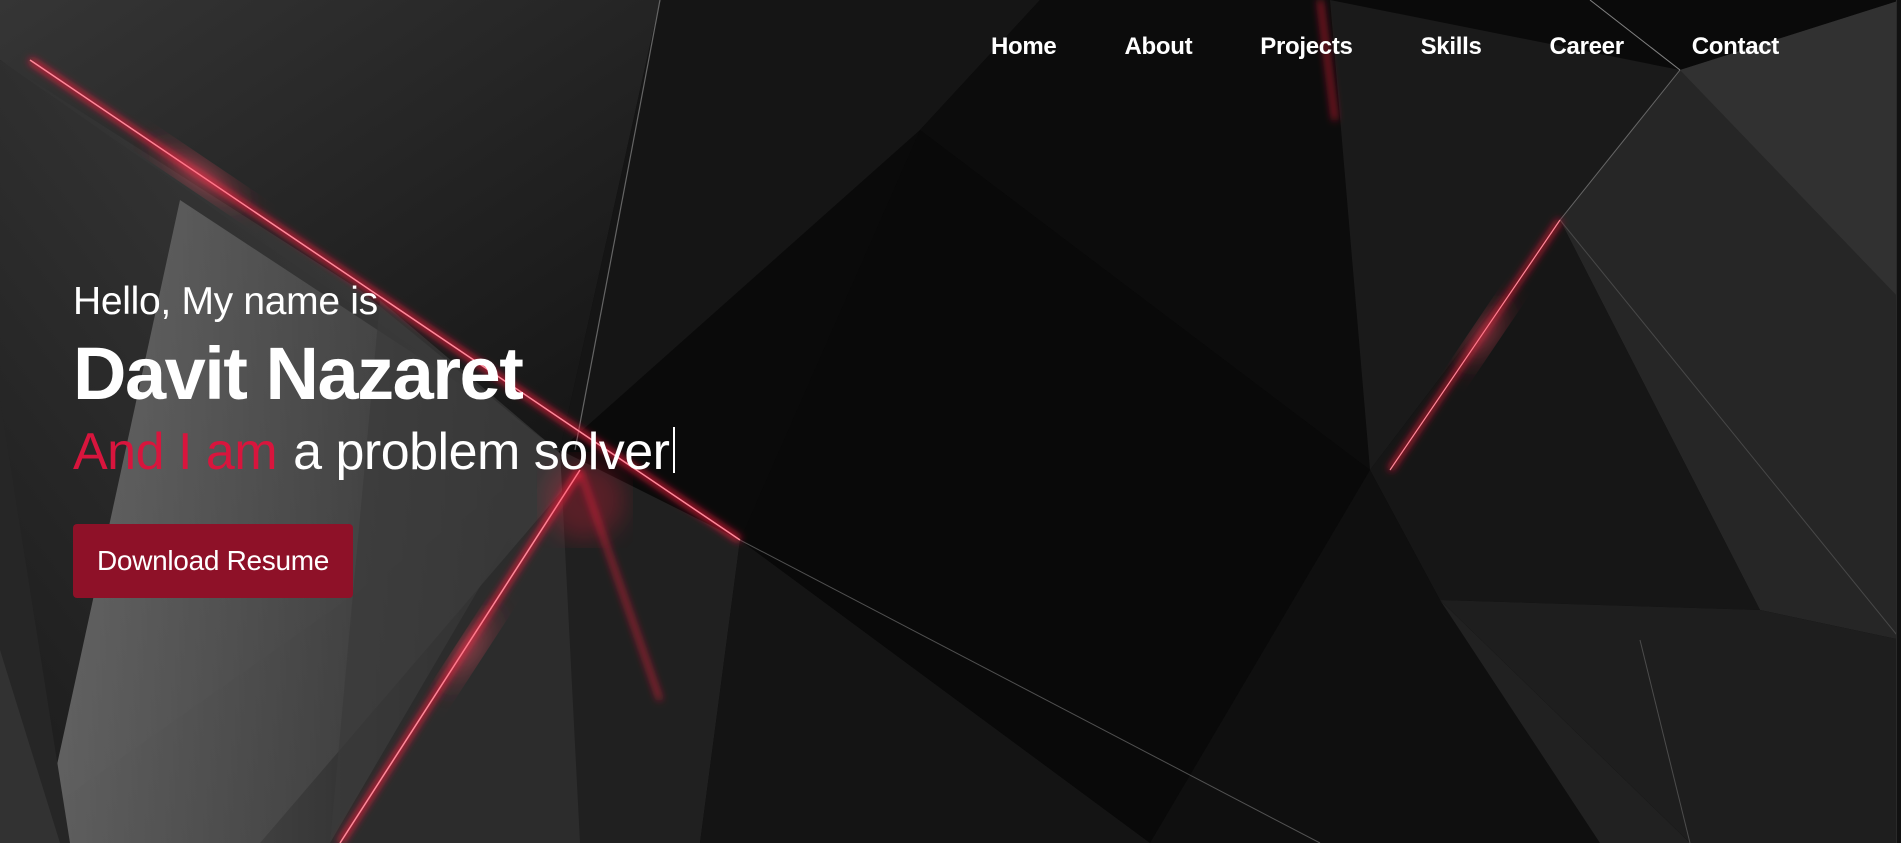  I want to click on hero-tagline: And I am a problem solver, so click(374, 452).